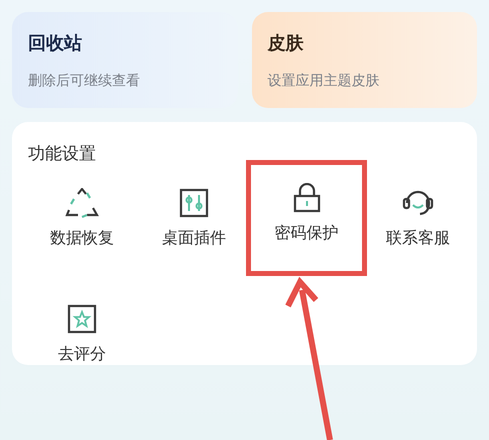  I want to click on recycle-icon, so click(82, 203).